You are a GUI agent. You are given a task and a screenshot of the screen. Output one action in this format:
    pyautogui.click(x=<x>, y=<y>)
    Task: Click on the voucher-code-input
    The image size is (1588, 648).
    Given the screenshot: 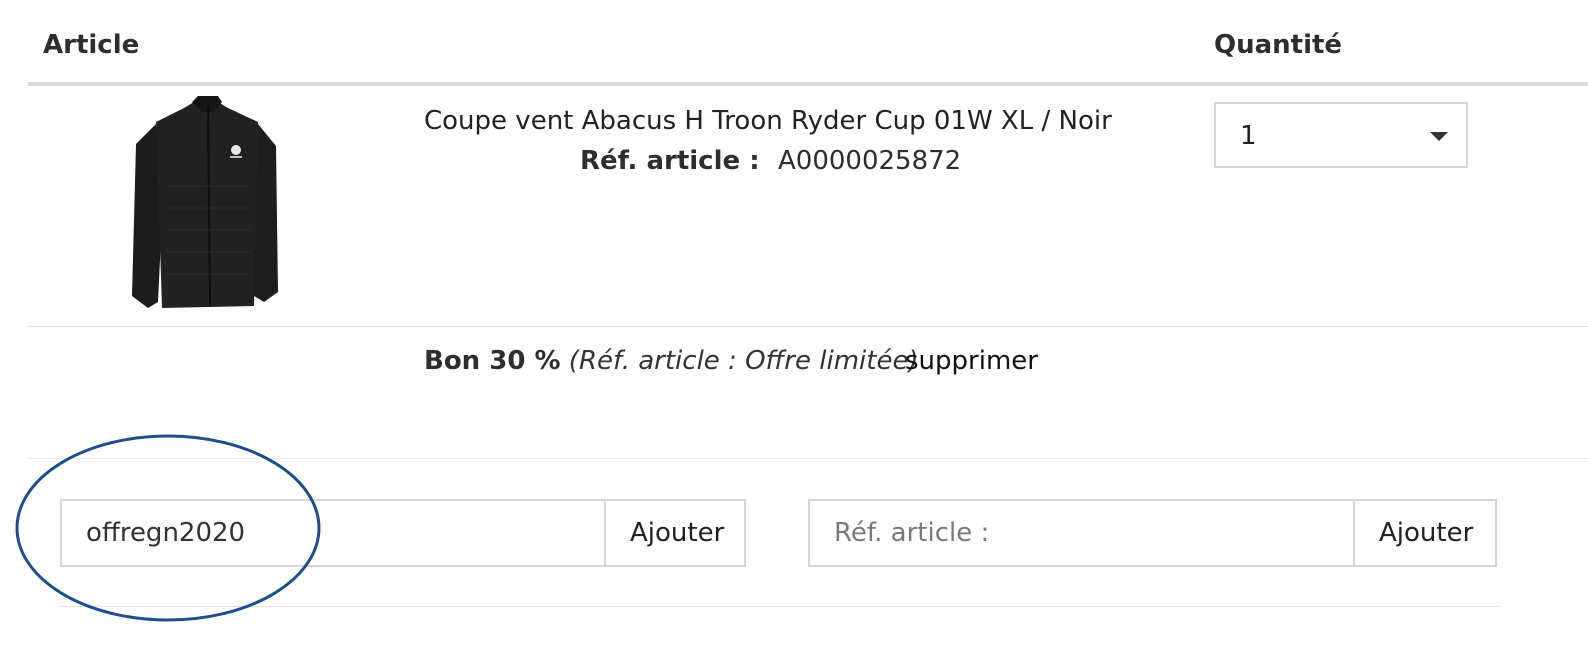 What is the action you would take?
    pyautogui.click(x=333, y=533)
    